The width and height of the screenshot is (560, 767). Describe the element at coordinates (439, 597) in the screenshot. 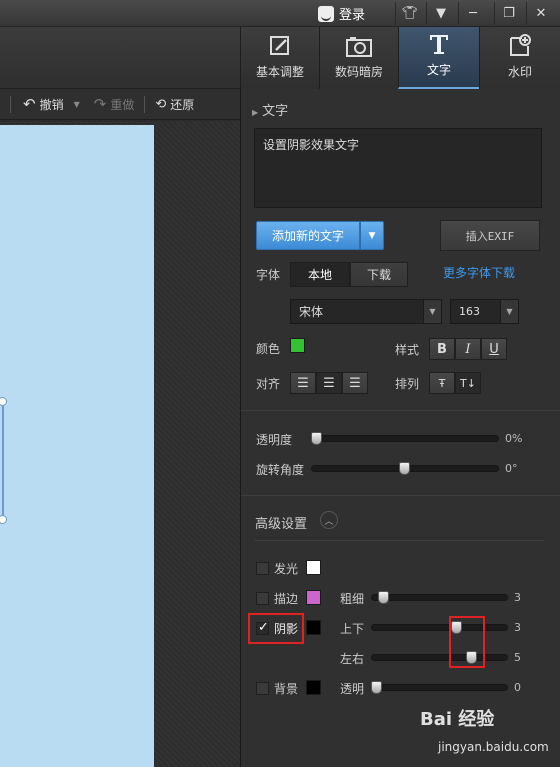

I see `stroke-thickness-track` at that location.